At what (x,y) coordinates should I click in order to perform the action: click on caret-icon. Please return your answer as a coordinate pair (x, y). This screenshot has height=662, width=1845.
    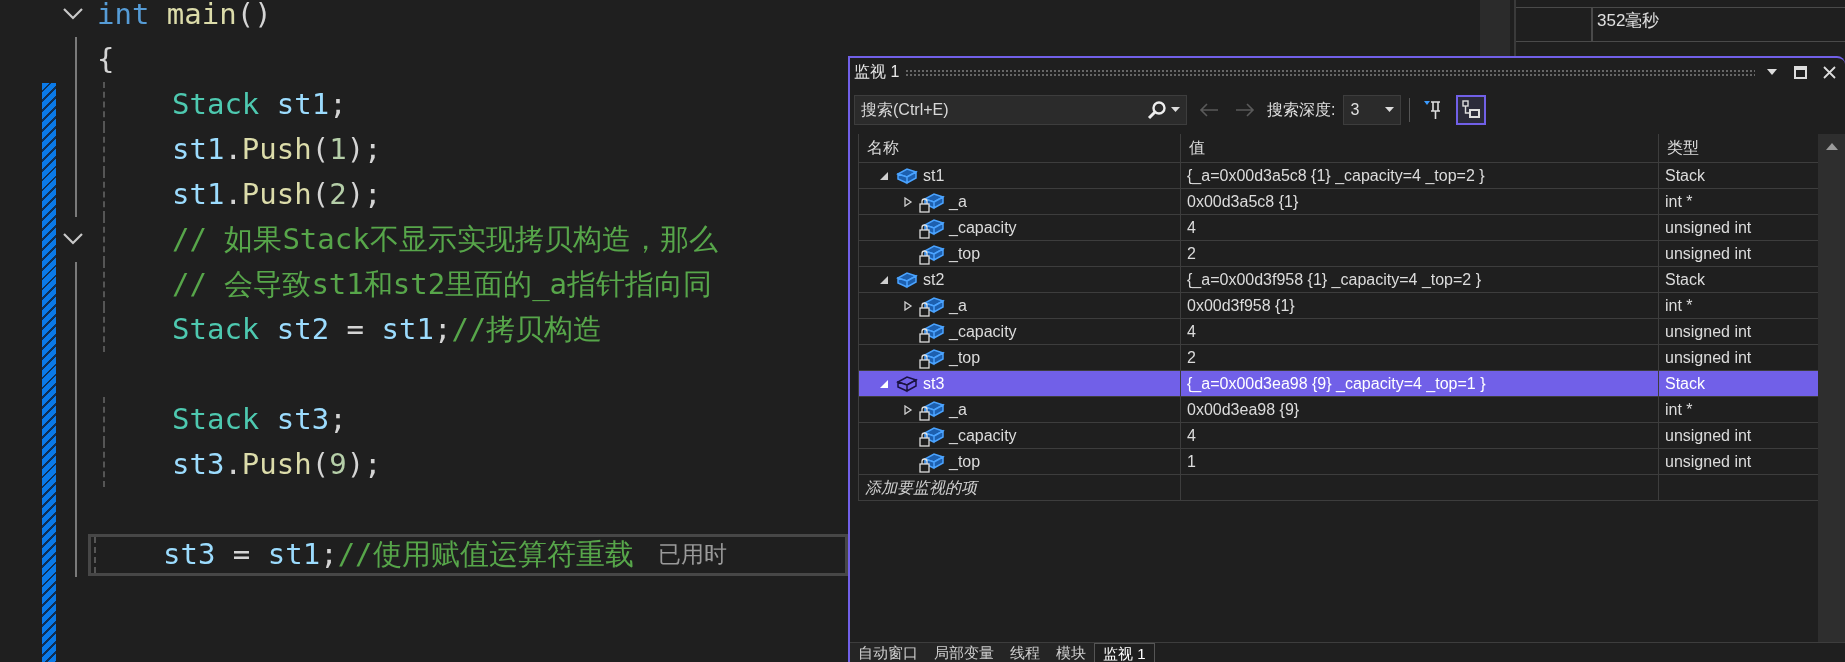
    Looking at the image, I should click on (1390, 110).